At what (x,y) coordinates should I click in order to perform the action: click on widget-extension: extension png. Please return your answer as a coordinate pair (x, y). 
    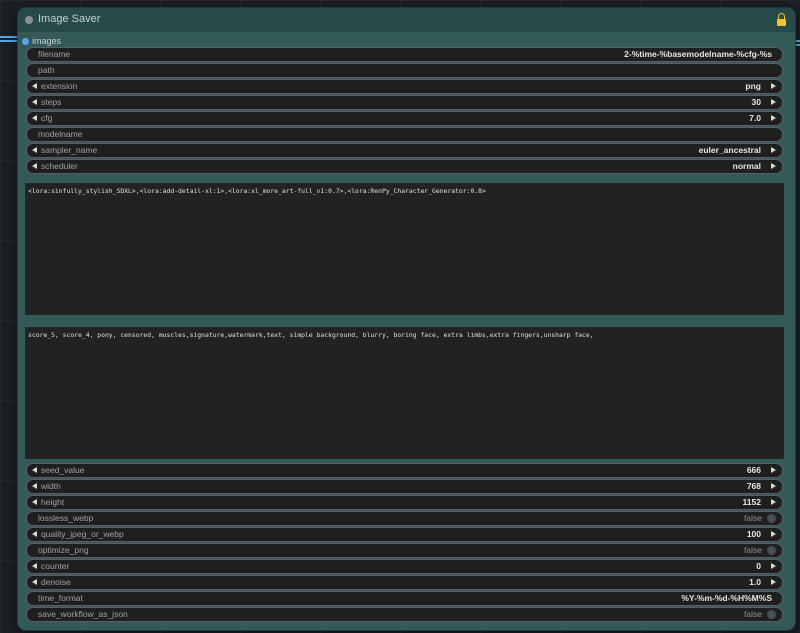
    Looking at the image, I should click on (404, 86).